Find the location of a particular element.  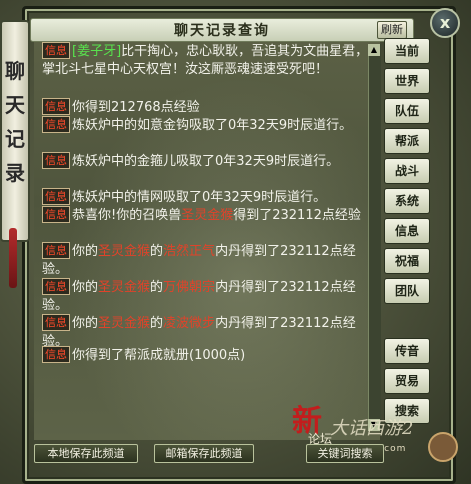

bottom-toolbar: 本地保存此频道 邮箱保存此频道 关键词搜索 is located at coordinates (221, 452).